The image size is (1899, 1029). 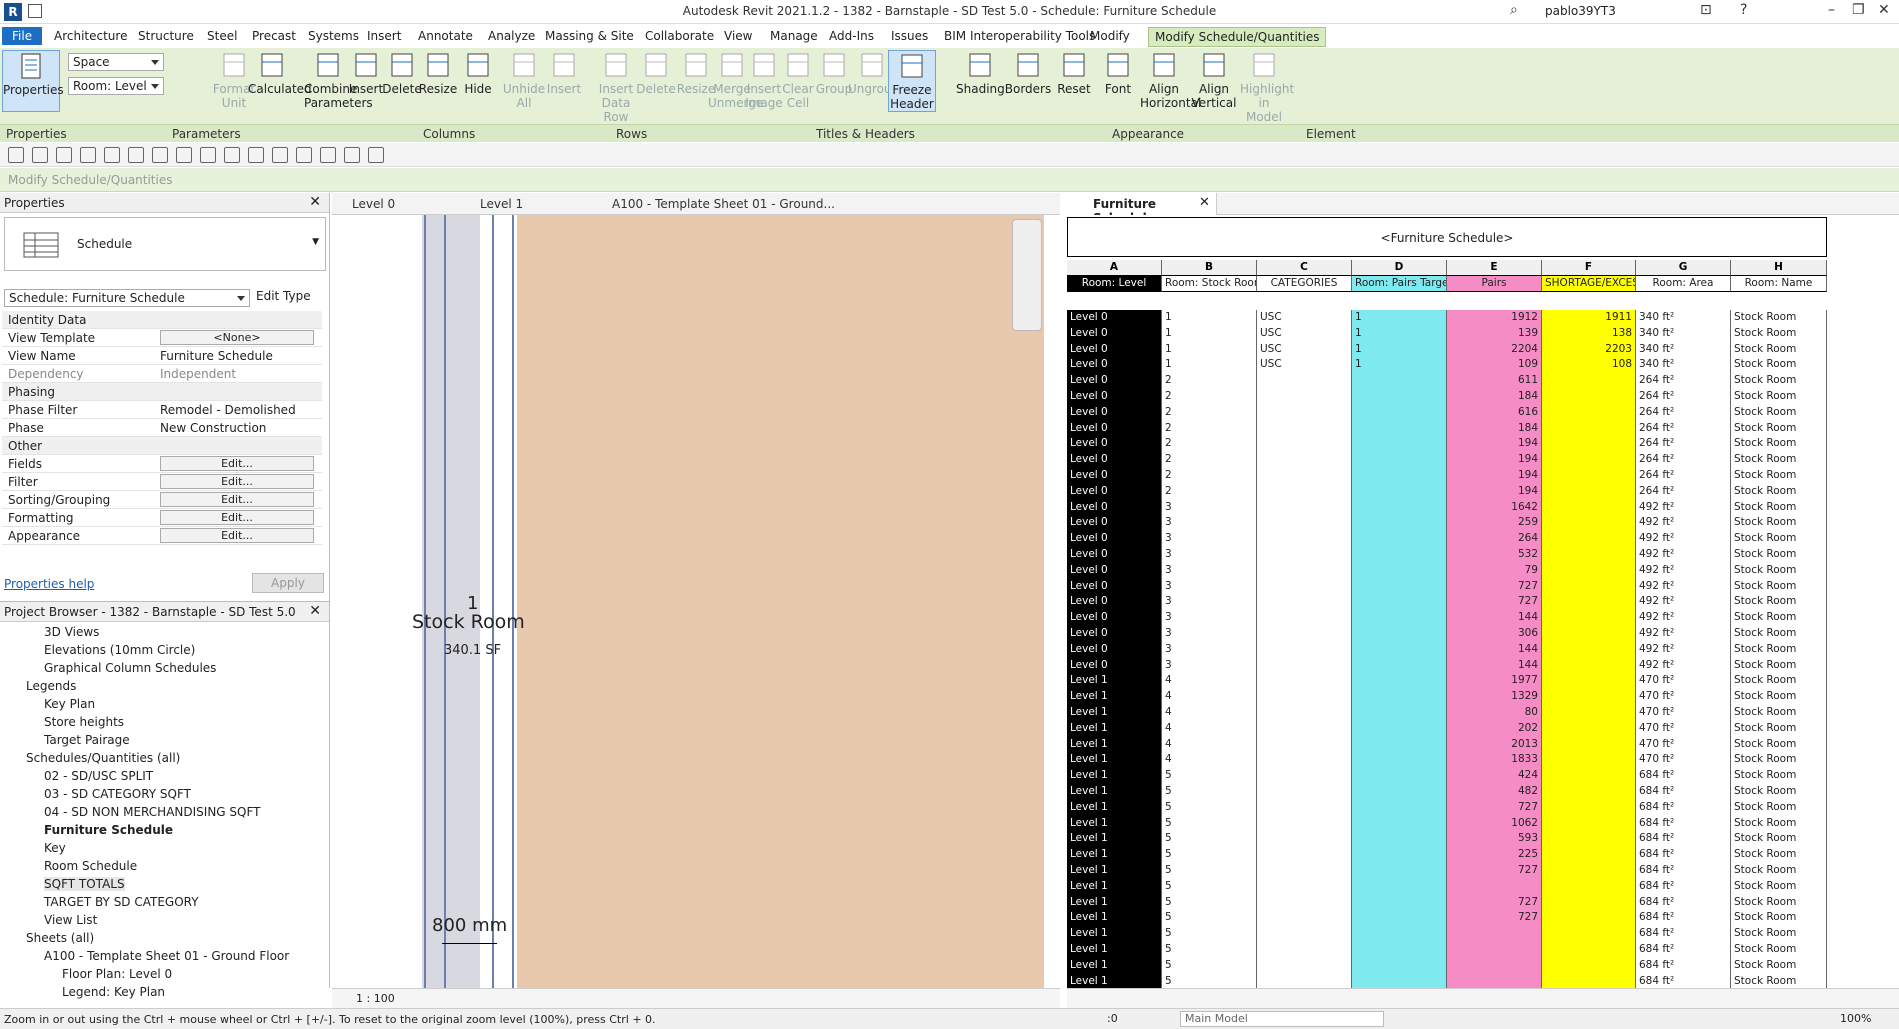 I want to click on schedule-cell: 727, so click(x=1494, y=807).